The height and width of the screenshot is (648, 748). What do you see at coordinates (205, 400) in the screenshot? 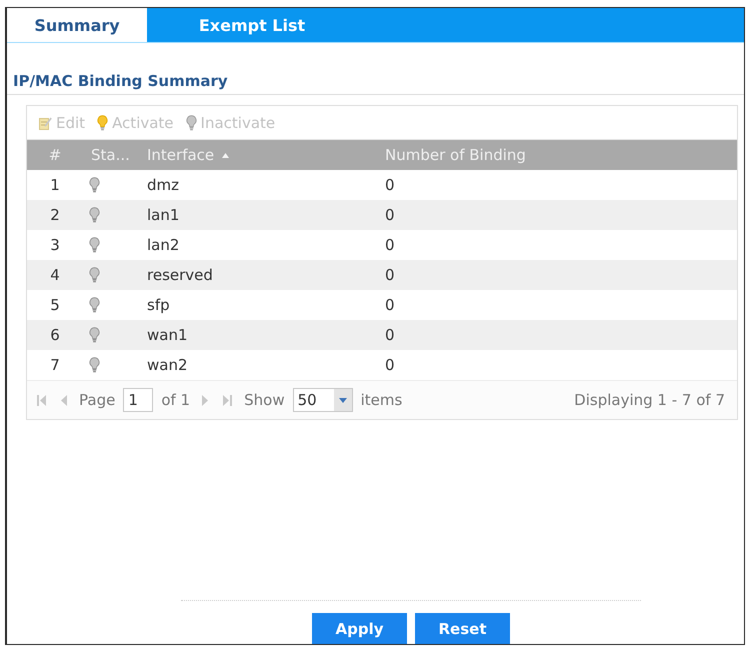
I see `next-page-icon` at bounding box center [205, 400].